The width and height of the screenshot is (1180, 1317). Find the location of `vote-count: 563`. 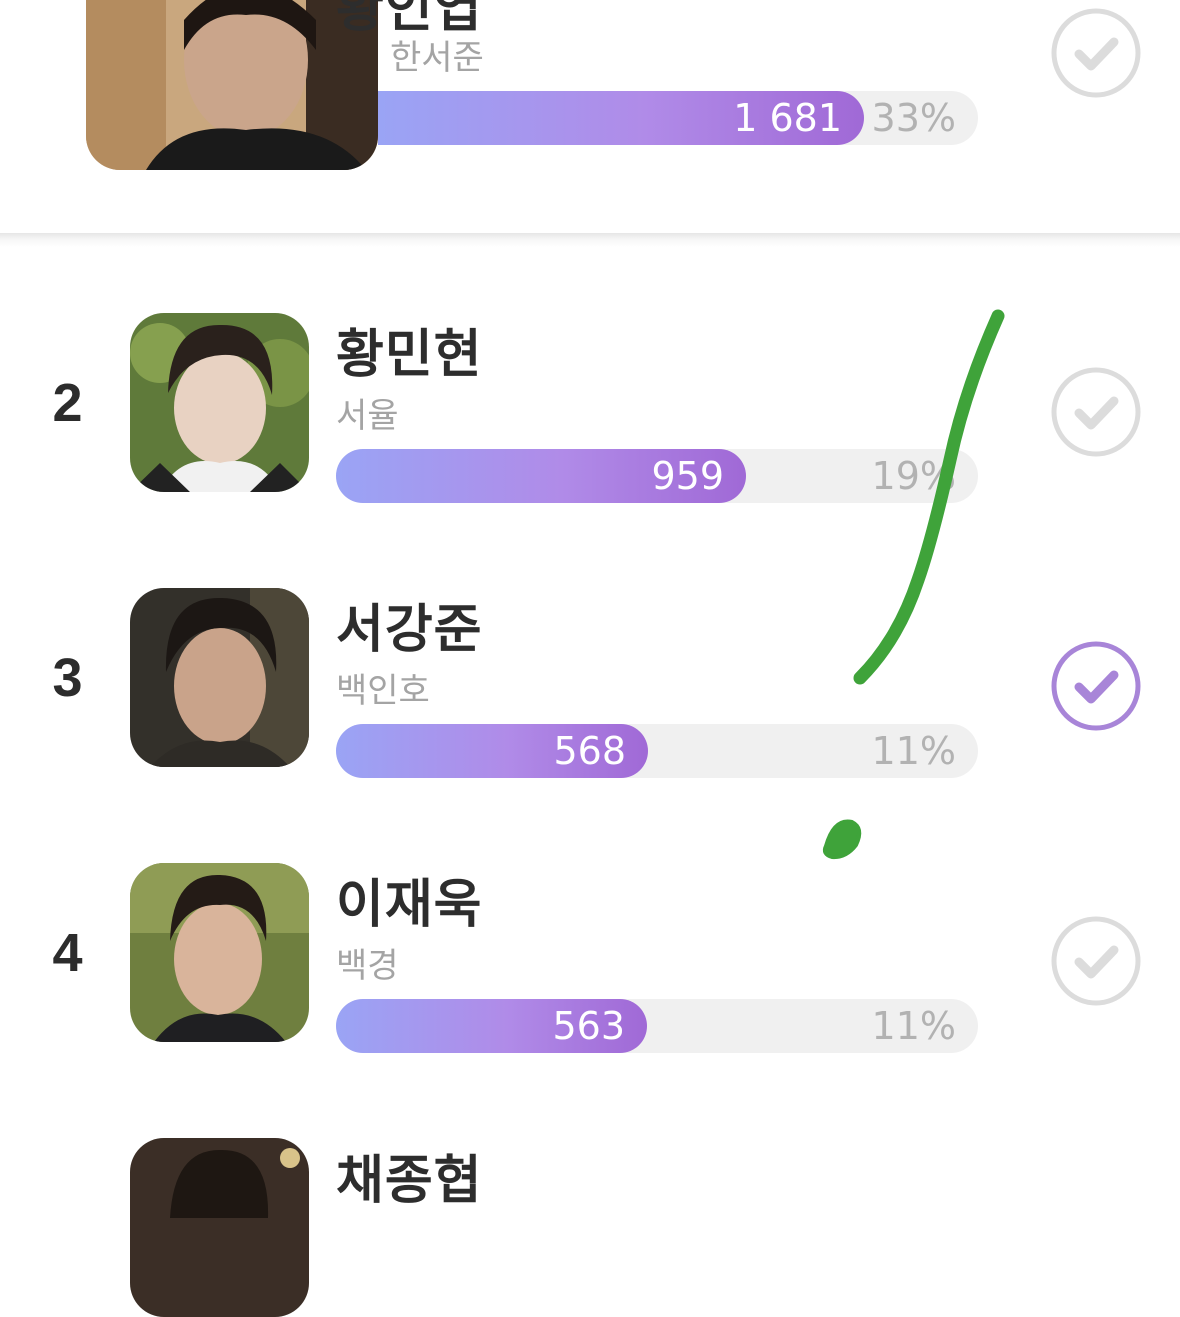

vote-count: 563 is located at coordinates (588, 1026).